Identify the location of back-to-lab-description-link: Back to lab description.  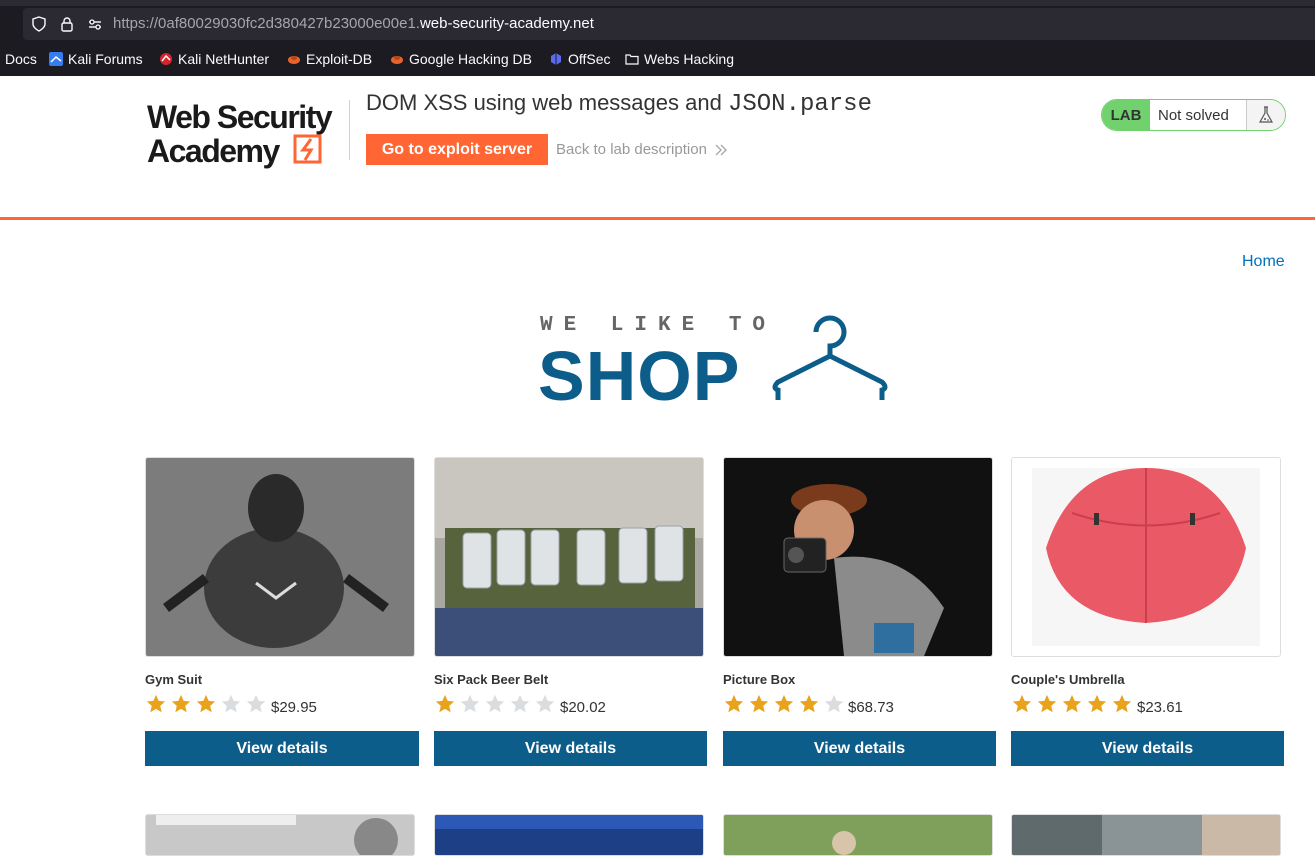
(641, 149).